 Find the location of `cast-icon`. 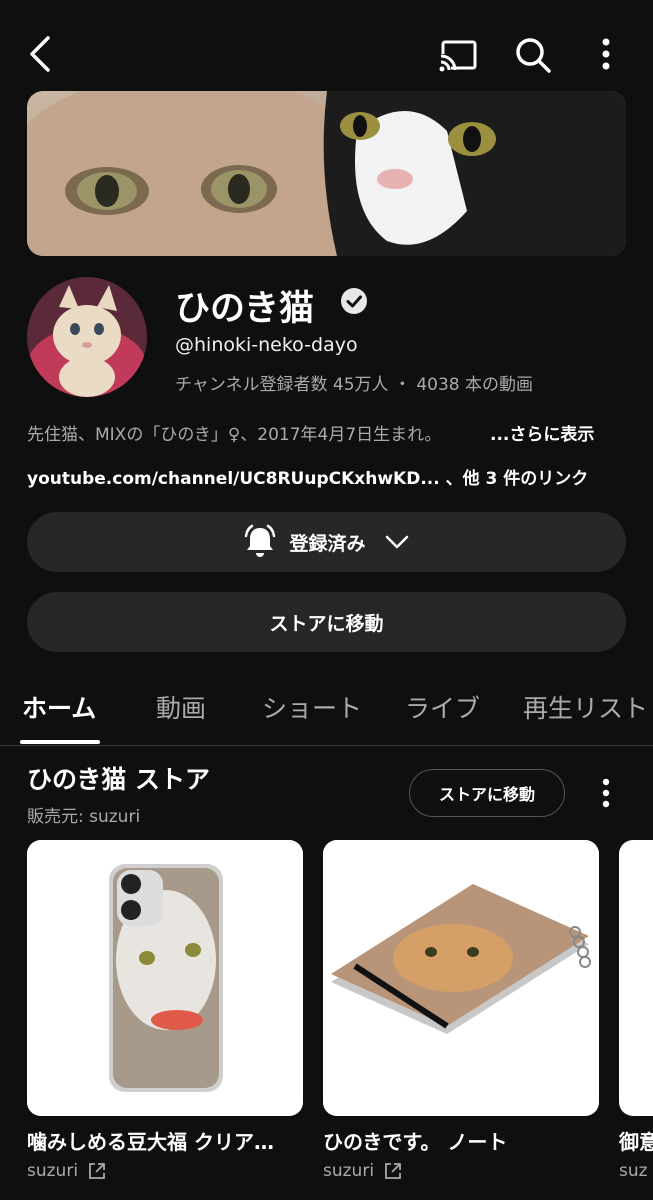

cast-icon is located at coordinates (458, 55).